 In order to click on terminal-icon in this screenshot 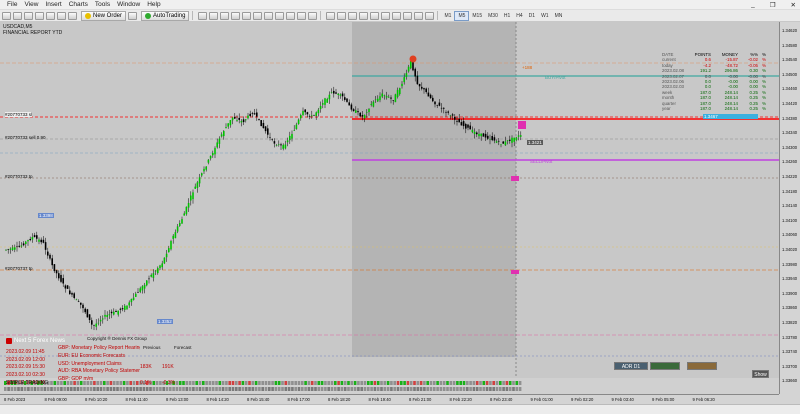, I will do `click(61, 15)`.